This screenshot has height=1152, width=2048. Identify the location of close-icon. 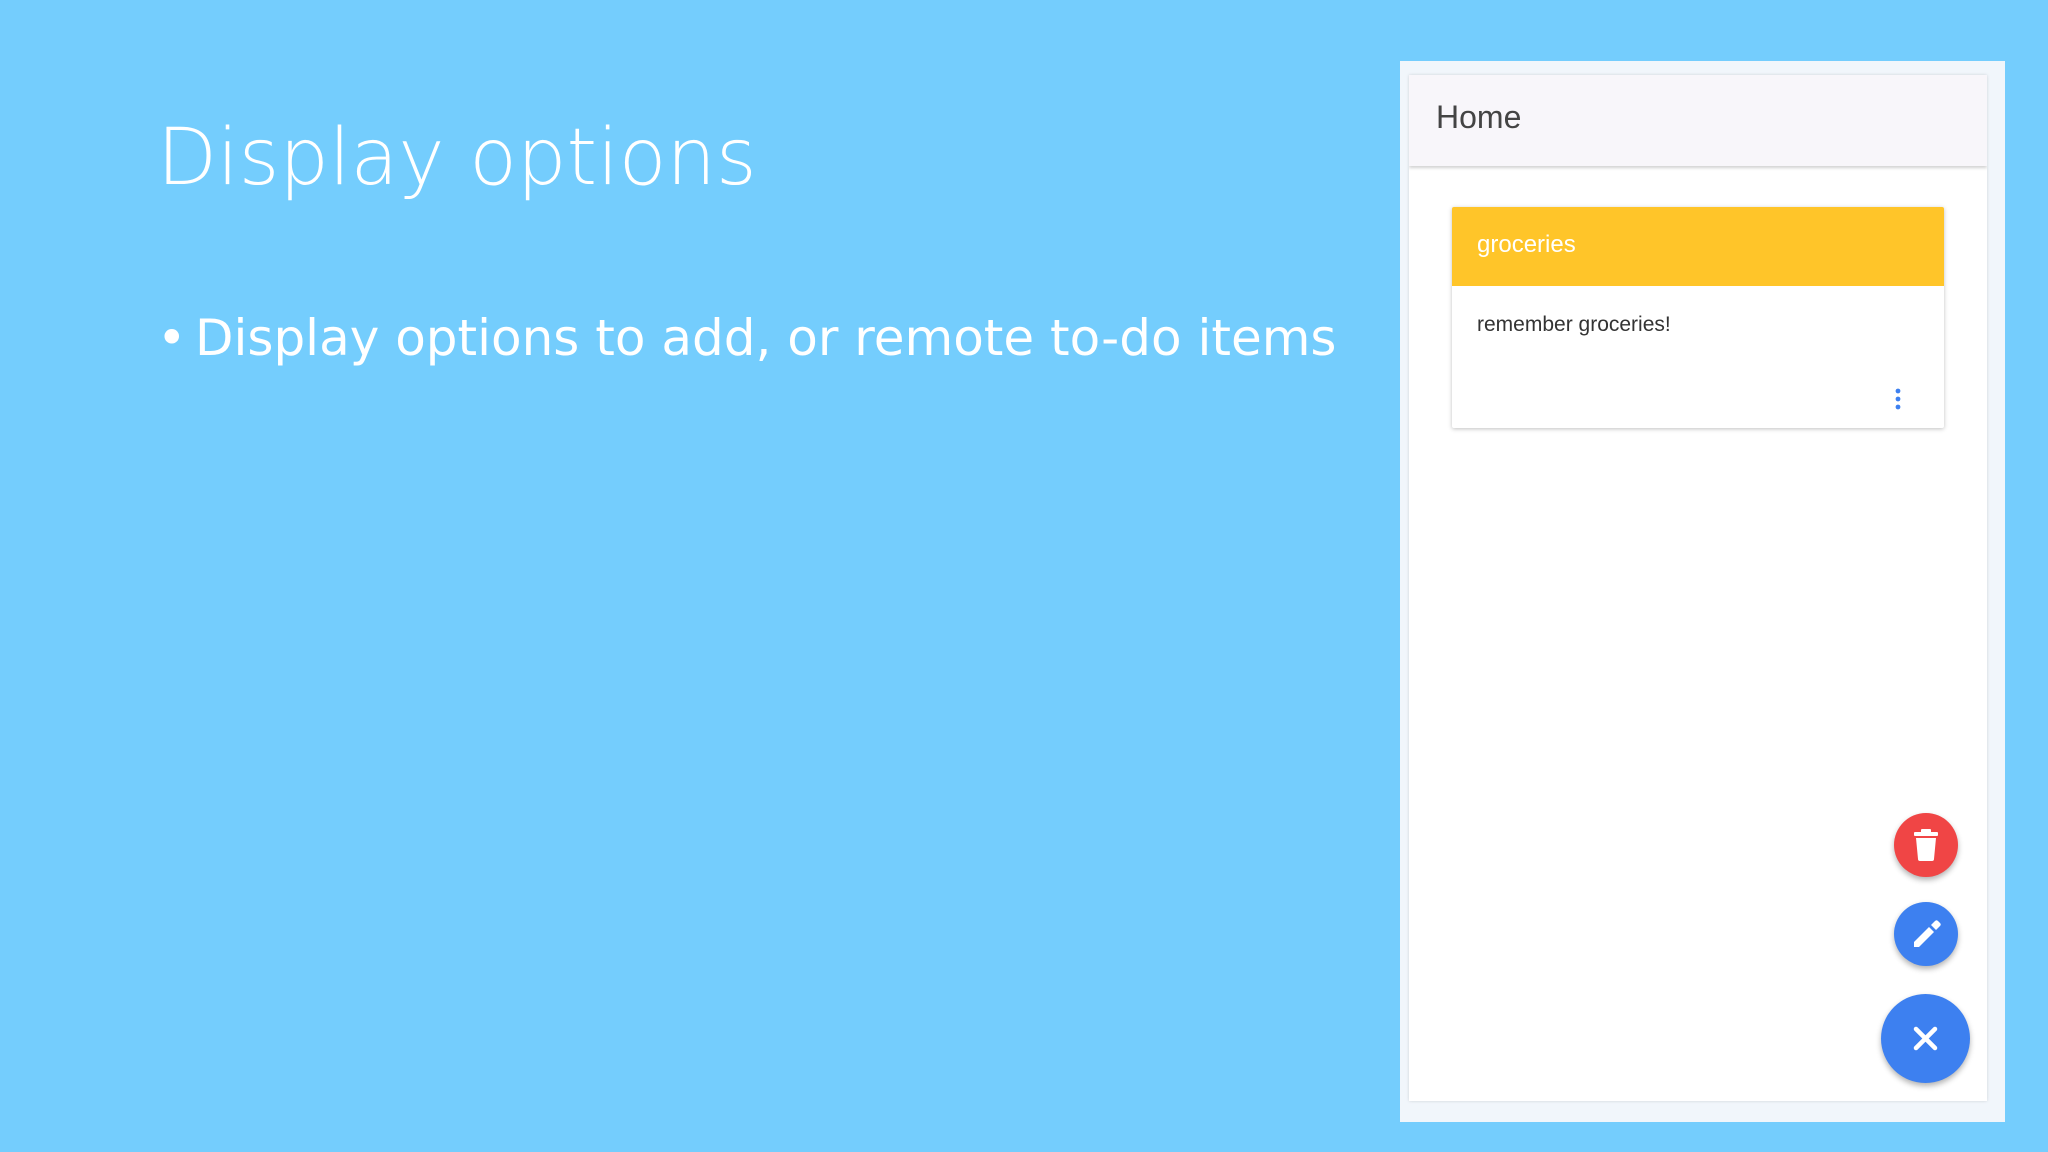
(1925, 1038).